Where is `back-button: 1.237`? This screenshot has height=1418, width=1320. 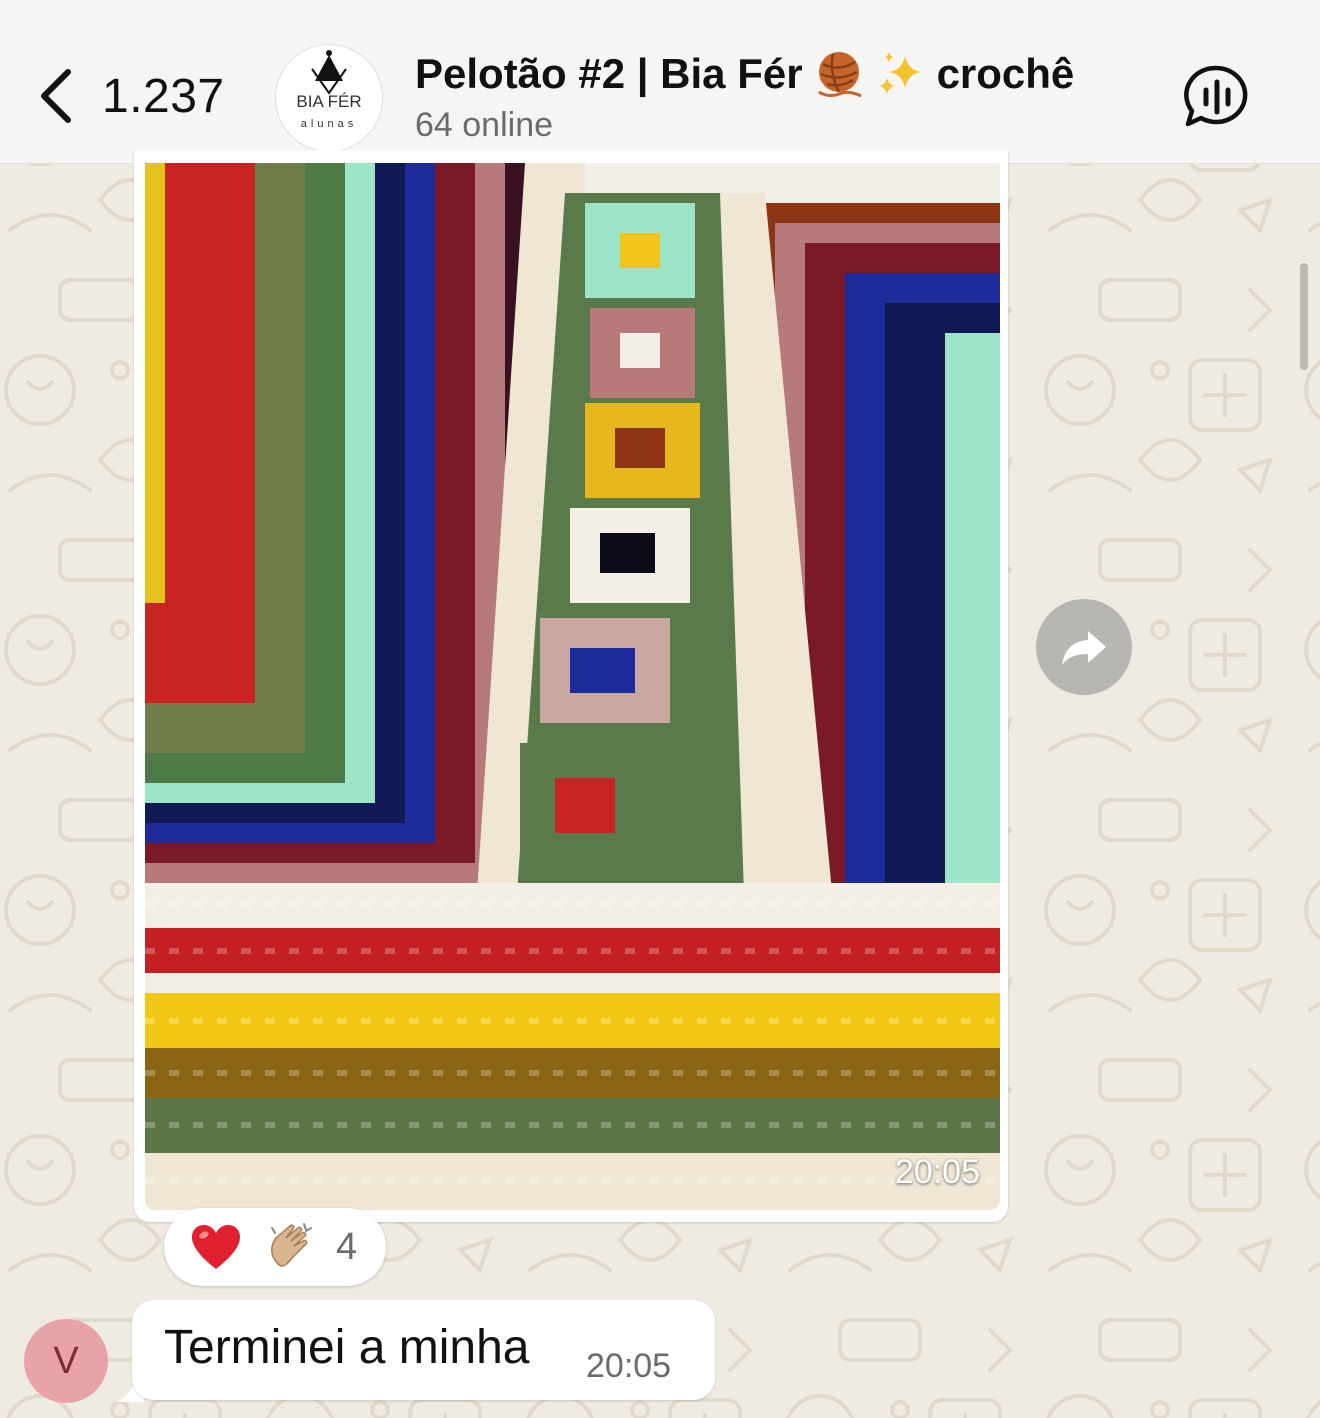
back-button: 1.237 is located at coordinates (136, 96).